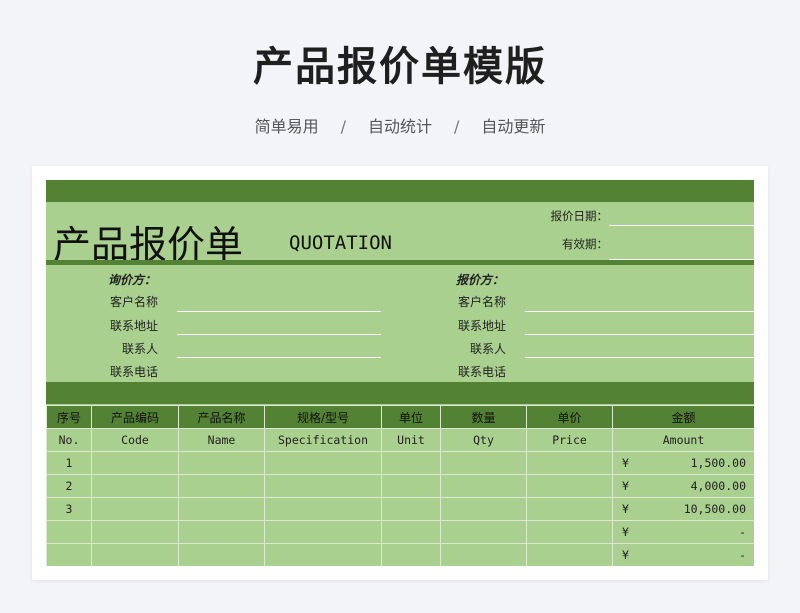 The height and width of the screenshot is (613, 800). Describe the element at coordinates (569, 417) in the screenshot. I see `header-price-cn: 单价` at that location.